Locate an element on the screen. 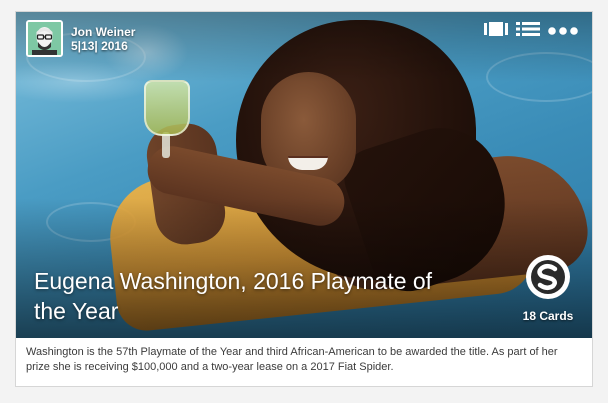  post-date: 5|13| 2016 is located at coordinates (99, 45).